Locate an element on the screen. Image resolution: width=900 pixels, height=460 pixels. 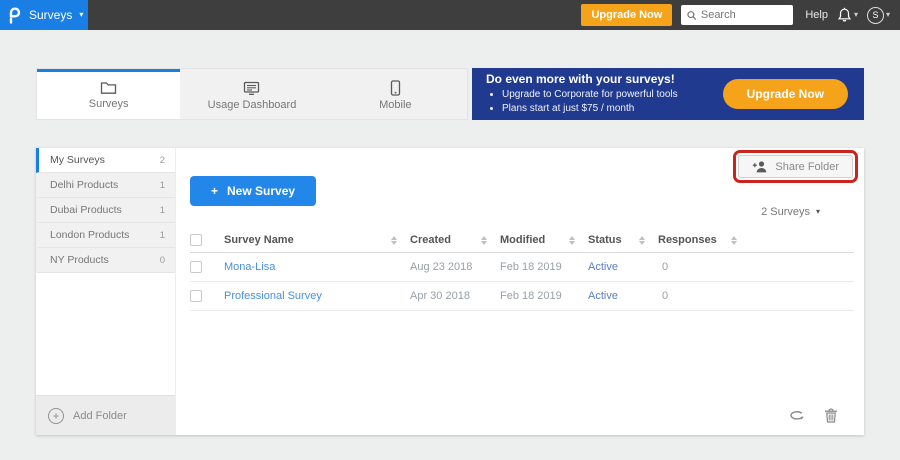
plus-circle-icon: + is located at coordinates (56, 415).